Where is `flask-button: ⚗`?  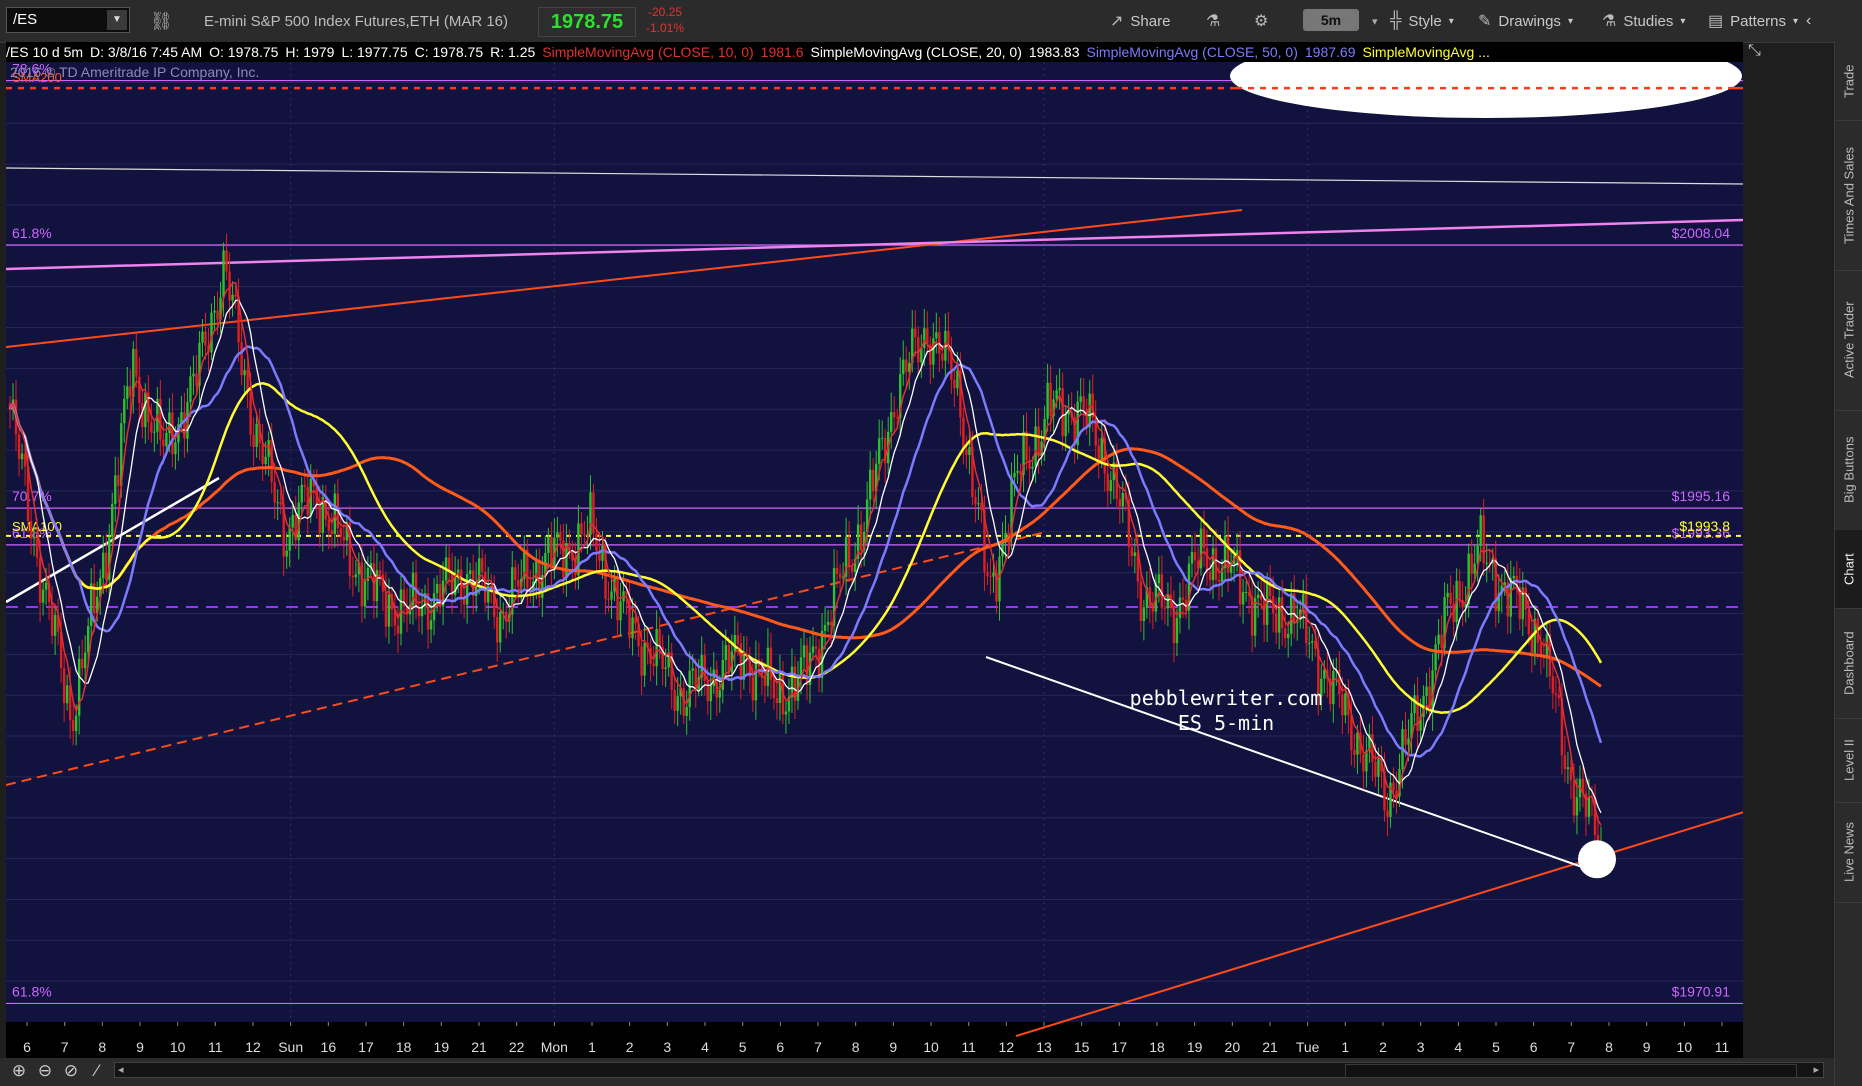
flask-button: ⚗ is located at coordinates (1213, 21).